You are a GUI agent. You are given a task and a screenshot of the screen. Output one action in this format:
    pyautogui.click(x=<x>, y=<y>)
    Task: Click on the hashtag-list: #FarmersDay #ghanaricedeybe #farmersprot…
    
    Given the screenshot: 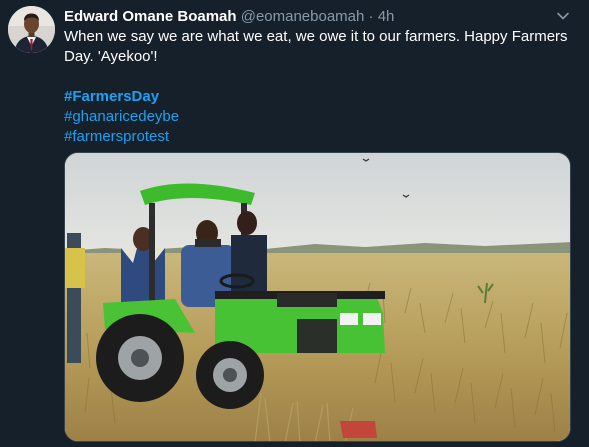 What is the action you would take?
    pyautogui.click(x=316, y=117)
    